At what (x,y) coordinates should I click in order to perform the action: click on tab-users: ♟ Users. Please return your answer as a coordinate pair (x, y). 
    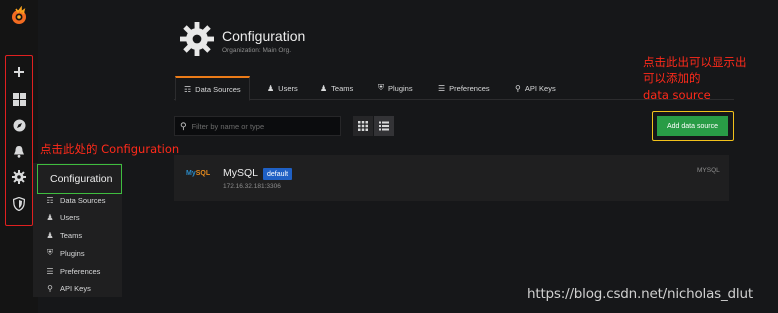
    Looking at the image, I should click on (282, 88).